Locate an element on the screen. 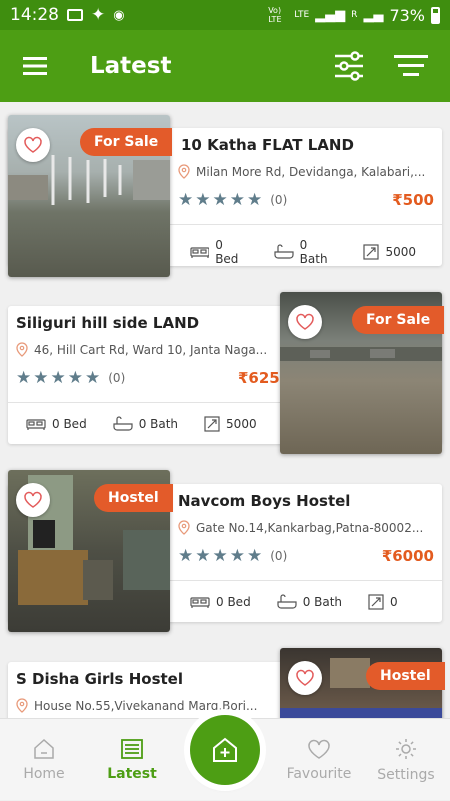  nav-settings: Settings is located at coordinates (406, 760).